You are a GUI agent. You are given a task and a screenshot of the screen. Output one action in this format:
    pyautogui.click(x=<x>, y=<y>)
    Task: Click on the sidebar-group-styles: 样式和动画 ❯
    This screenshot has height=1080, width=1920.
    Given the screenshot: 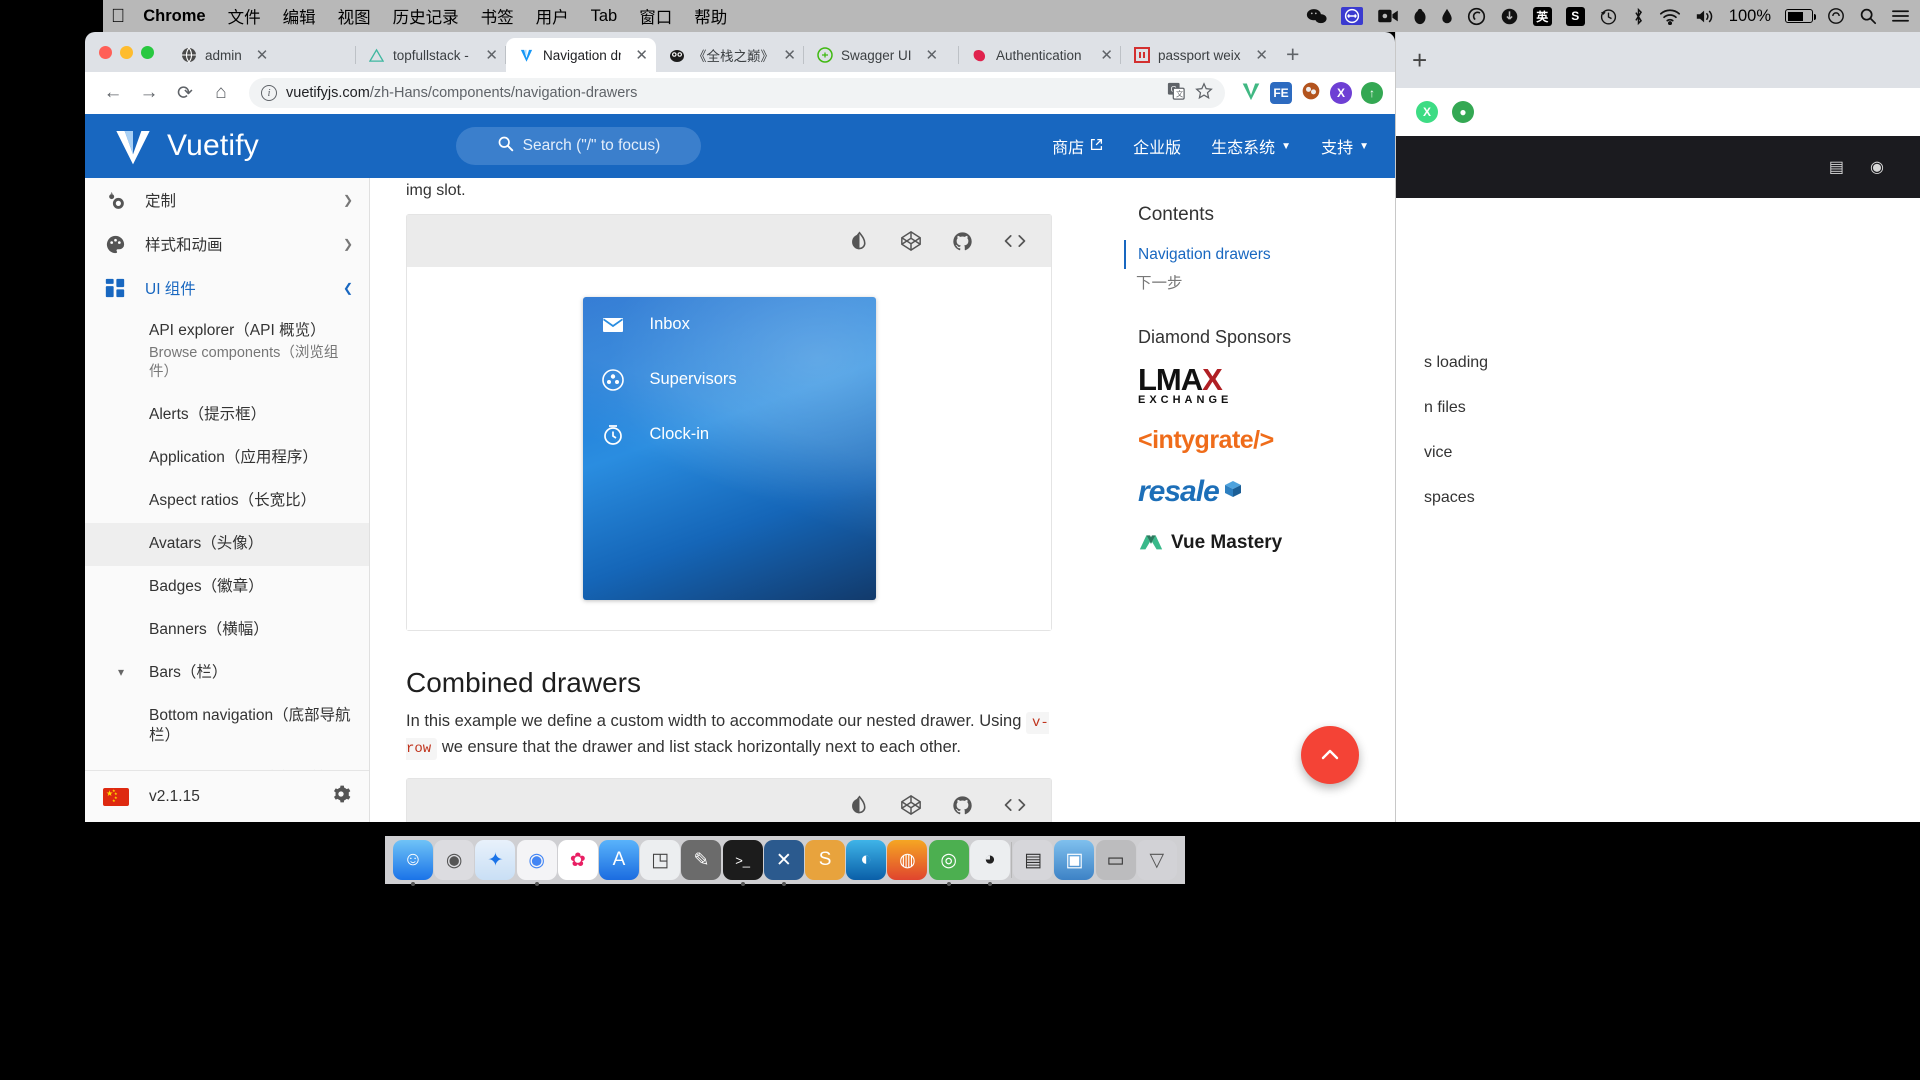 What is the action you would take?
    pyautogui.click(x=227, y=244)
    